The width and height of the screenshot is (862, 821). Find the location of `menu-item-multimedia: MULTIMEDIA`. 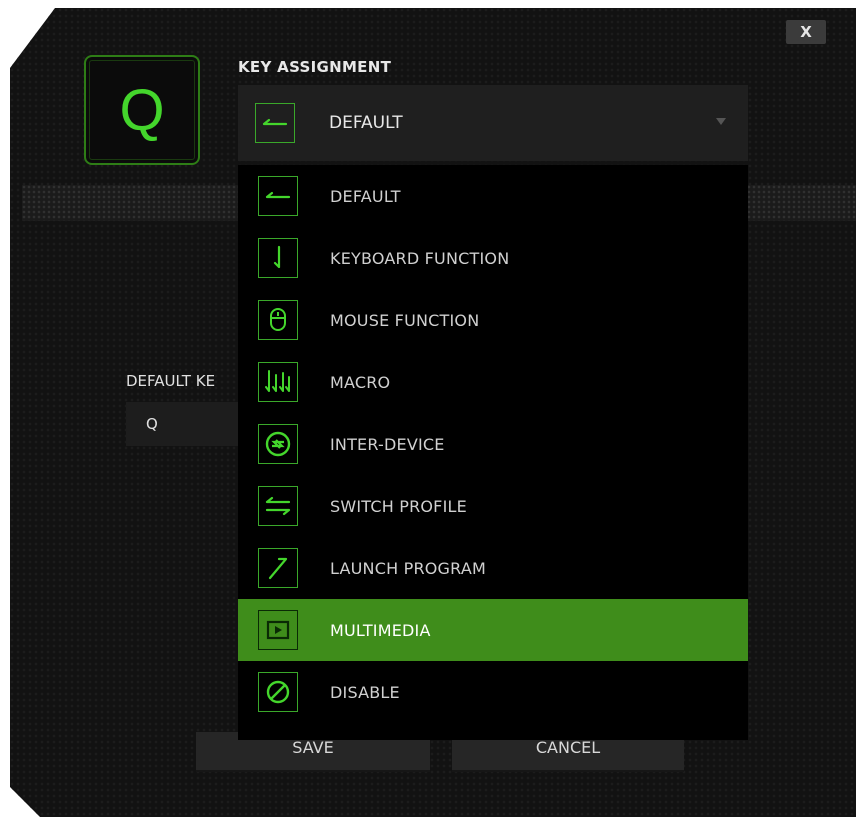

menu-item-multimedia: MULTIMEDIA is located at coordinates (493, 630).